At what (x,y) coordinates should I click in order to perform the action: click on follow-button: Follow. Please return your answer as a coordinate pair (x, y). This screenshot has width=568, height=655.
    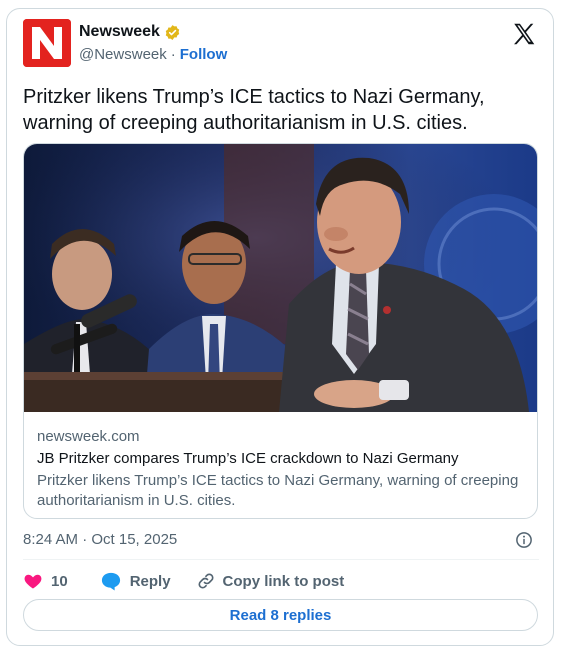
    Looking at the image, I should click on (204, 54).